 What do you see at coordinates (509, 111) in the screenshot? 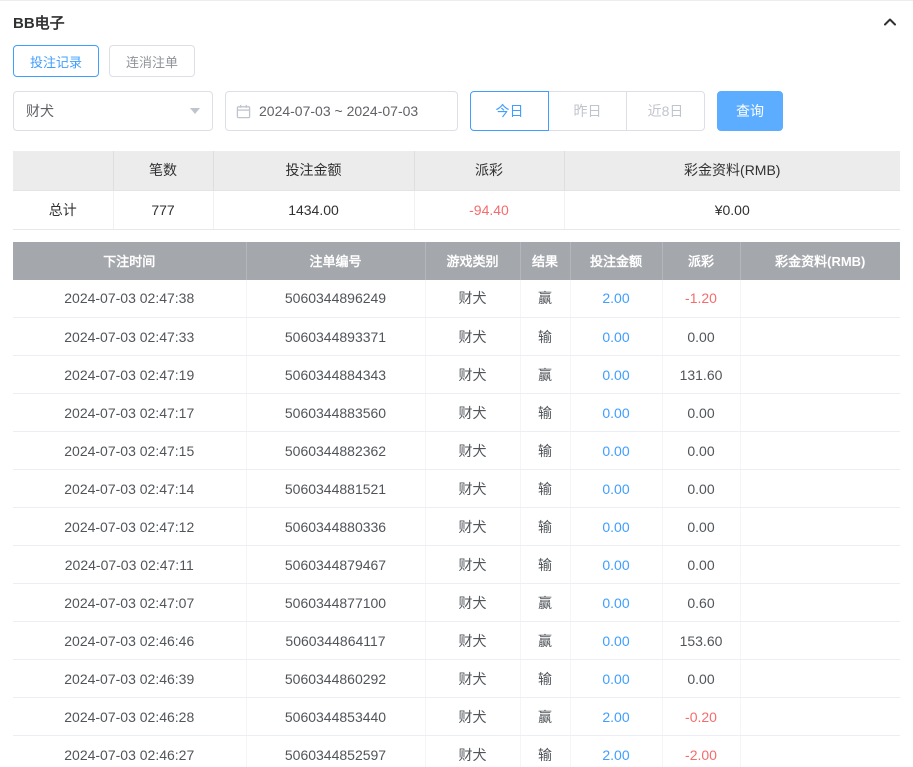
I see `quick-date-today: 今日` at bounding box center [509, 111].